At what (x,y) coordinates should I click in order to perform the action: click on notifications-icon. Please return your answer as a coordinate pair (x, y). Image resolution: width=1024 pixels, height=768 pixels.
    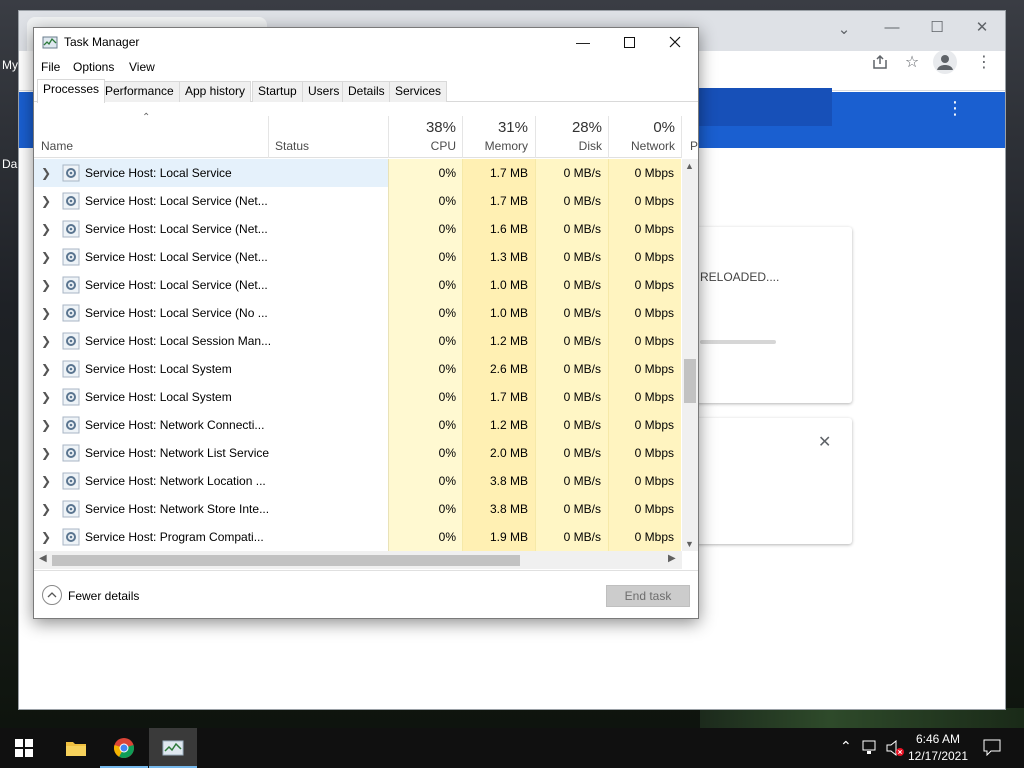
    Looking at the image, I should click on (992, 747).